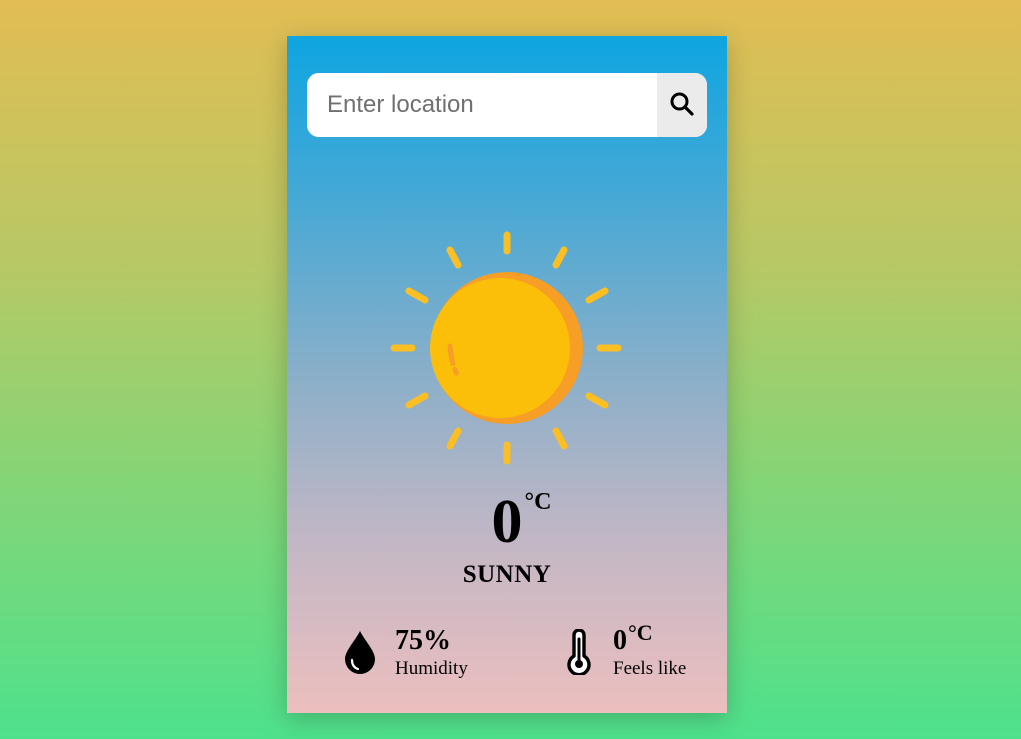 The image size is (1021, 739). Describe the element at coordinates (585, 652) in the screenshot. I see `thermometer-icon` at that location.